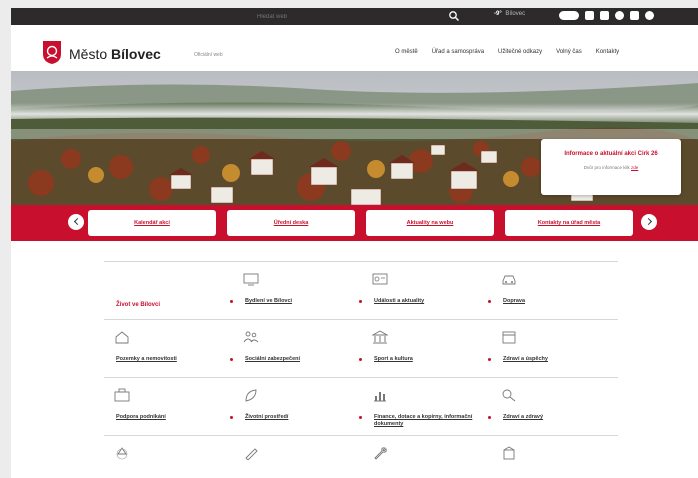  I want to click on grid-row, so click(361, 455).